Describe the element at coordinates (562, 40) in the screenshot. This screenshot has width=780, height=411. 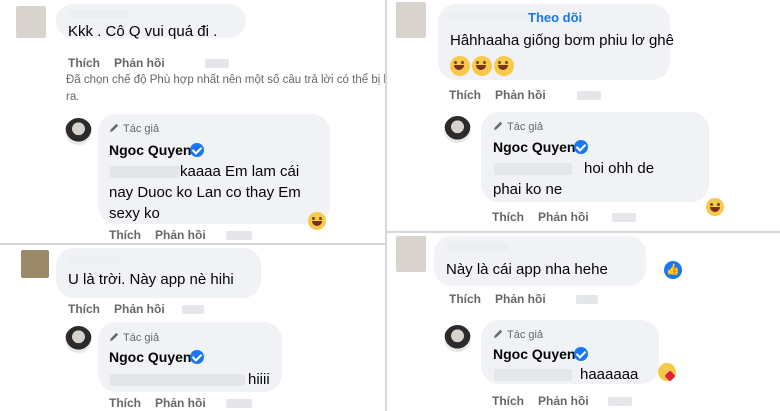
I see `comment-text: Hâhhaaha giống bơm phiu lơ ghê` at that location.